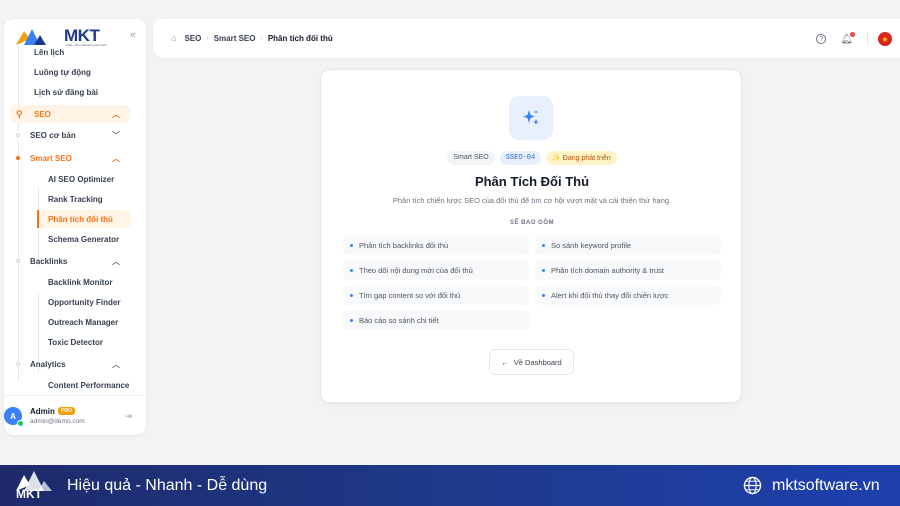 Image resolution: width=900 pixels, height=506 pixels. Describe the element at coordinates (31, 37) in the screenshot. I see `mkt-logo-icon` at that location.